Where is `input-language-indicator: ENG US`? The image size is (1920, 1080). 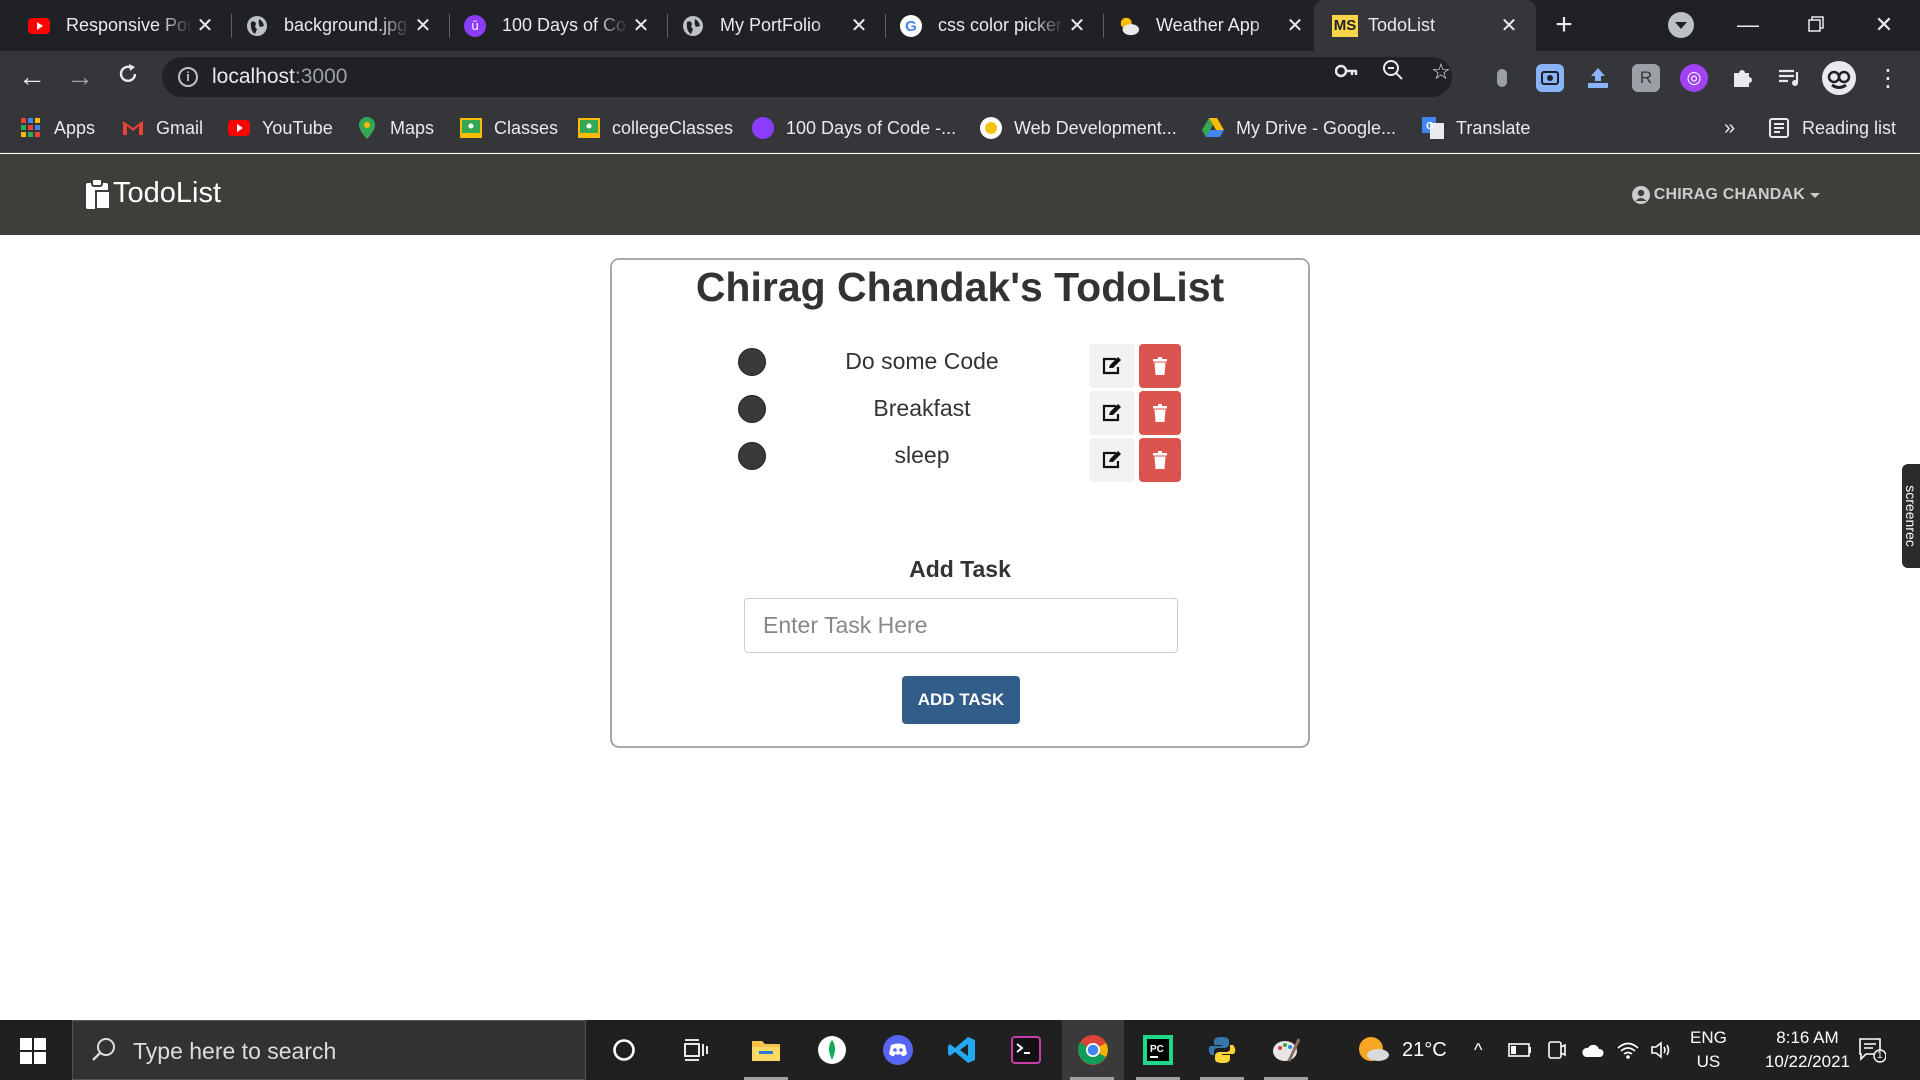 input-language-indicator: ENG US is located at coordinates (1708, 1050).